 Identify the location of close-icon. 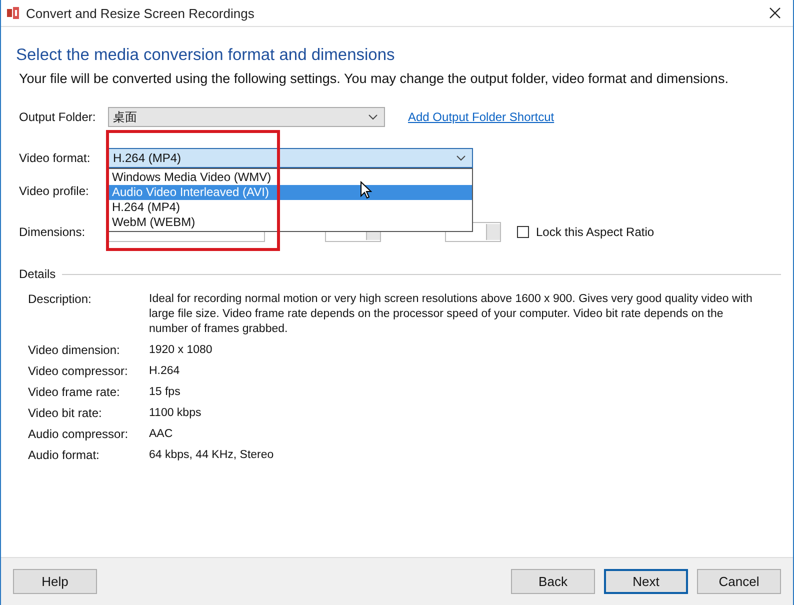
(775, 13).